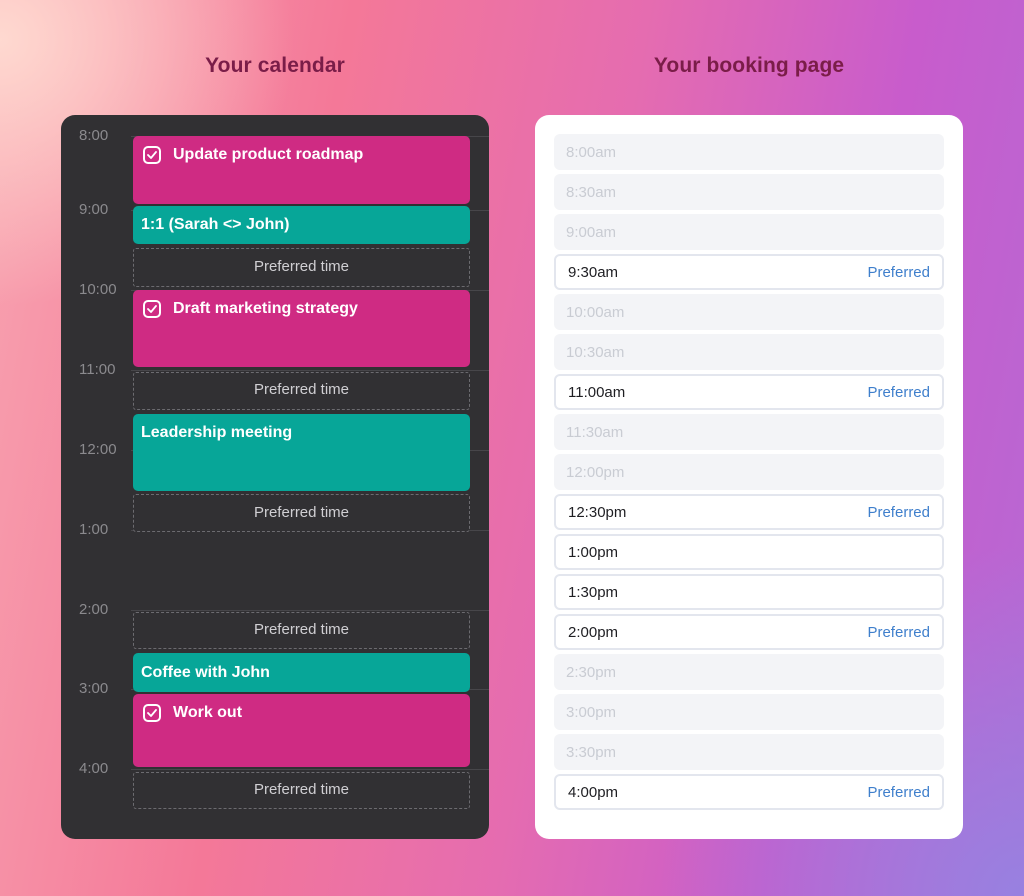  Describe the element at coordinates (94, 769) in the screenshot. I see `hour-label: 4:00` at that location.